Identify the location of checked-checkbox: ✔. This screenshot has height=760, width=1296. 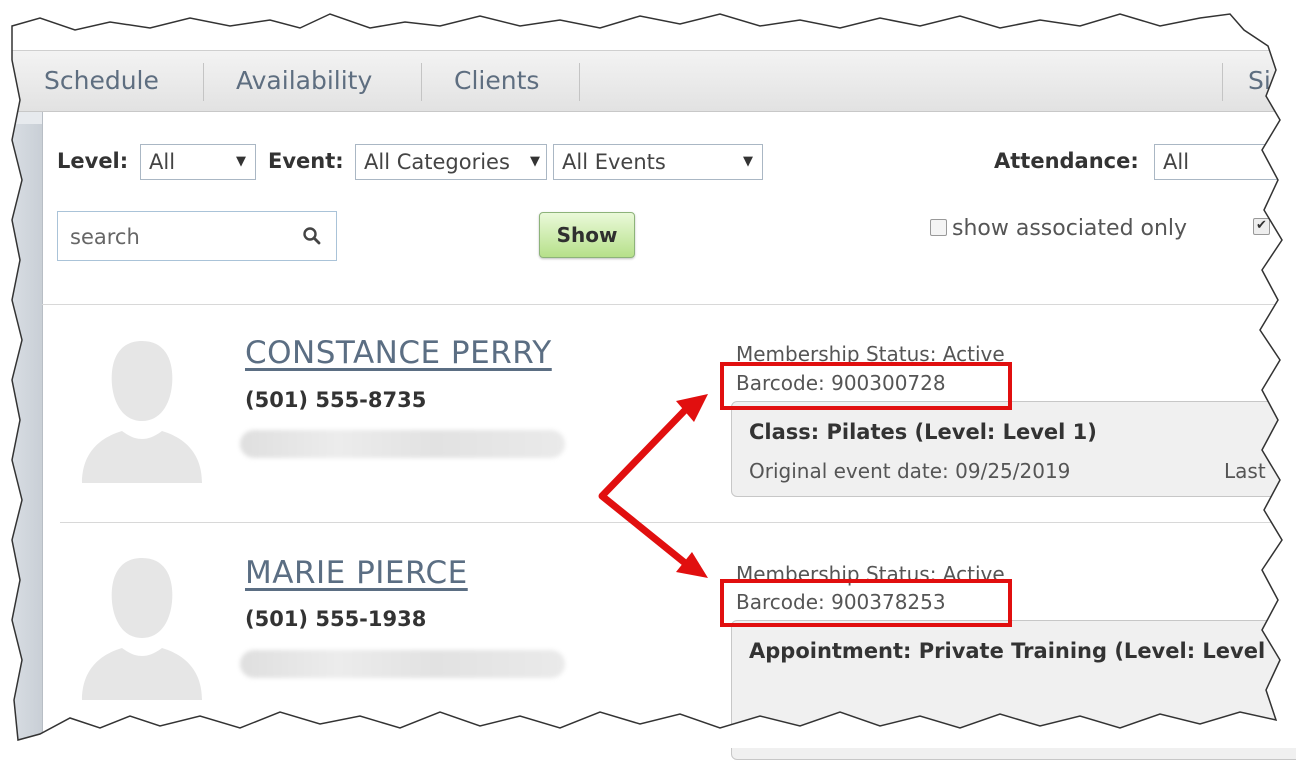
(1261, 226).